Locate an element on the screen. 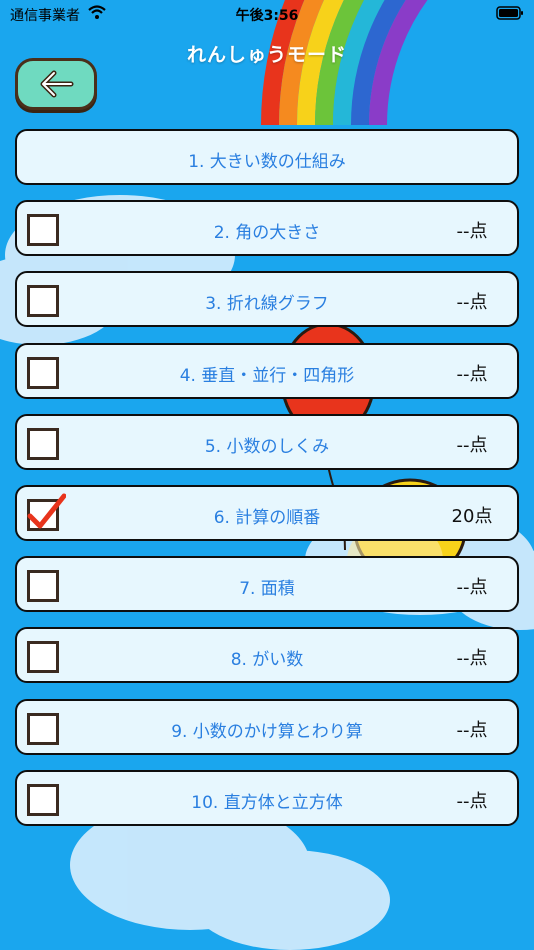  lesson-row: 6. 計算の順番 20点 is located at coordinates (267, 513).